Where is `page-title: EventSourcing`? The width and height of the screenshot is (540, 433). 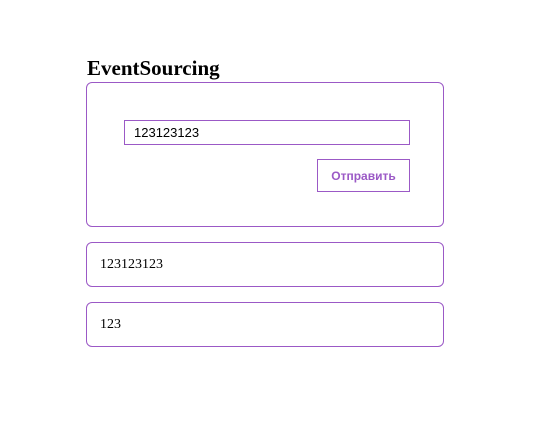 page-title: EventSourcing is located at coordinates (153, 68).